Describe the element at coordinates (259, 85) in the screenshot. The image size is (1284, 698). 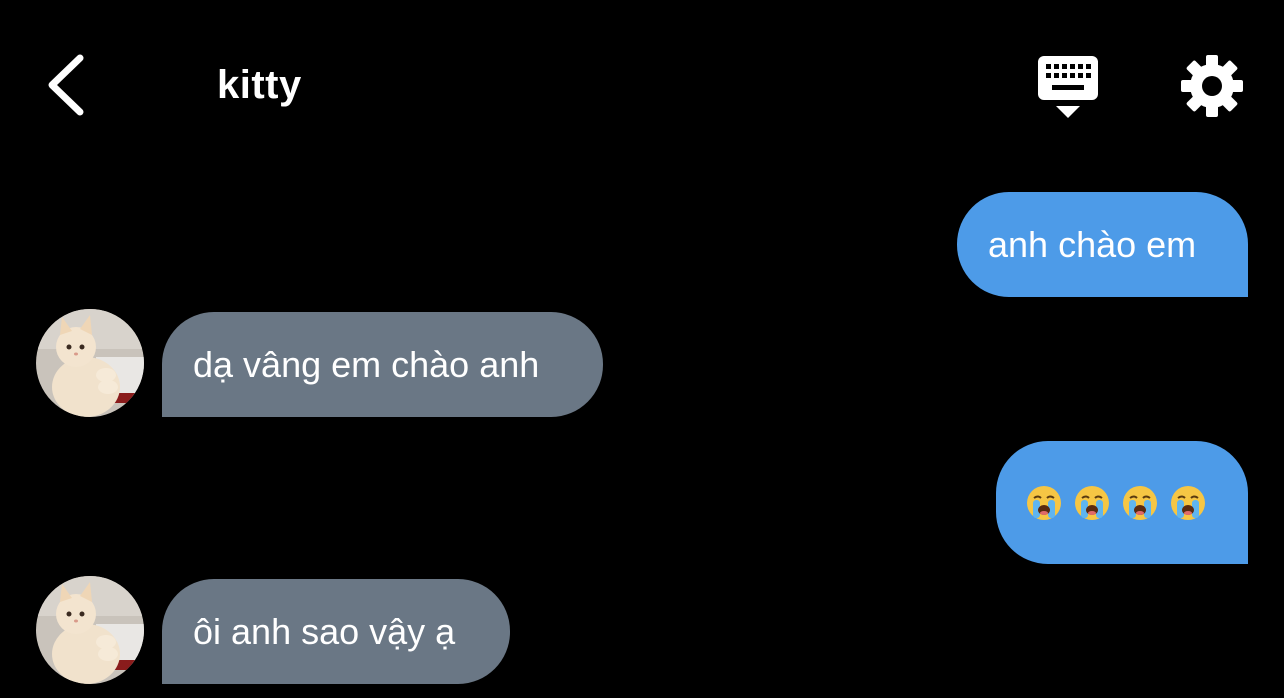
I see `chat-title: kitty` at that location.